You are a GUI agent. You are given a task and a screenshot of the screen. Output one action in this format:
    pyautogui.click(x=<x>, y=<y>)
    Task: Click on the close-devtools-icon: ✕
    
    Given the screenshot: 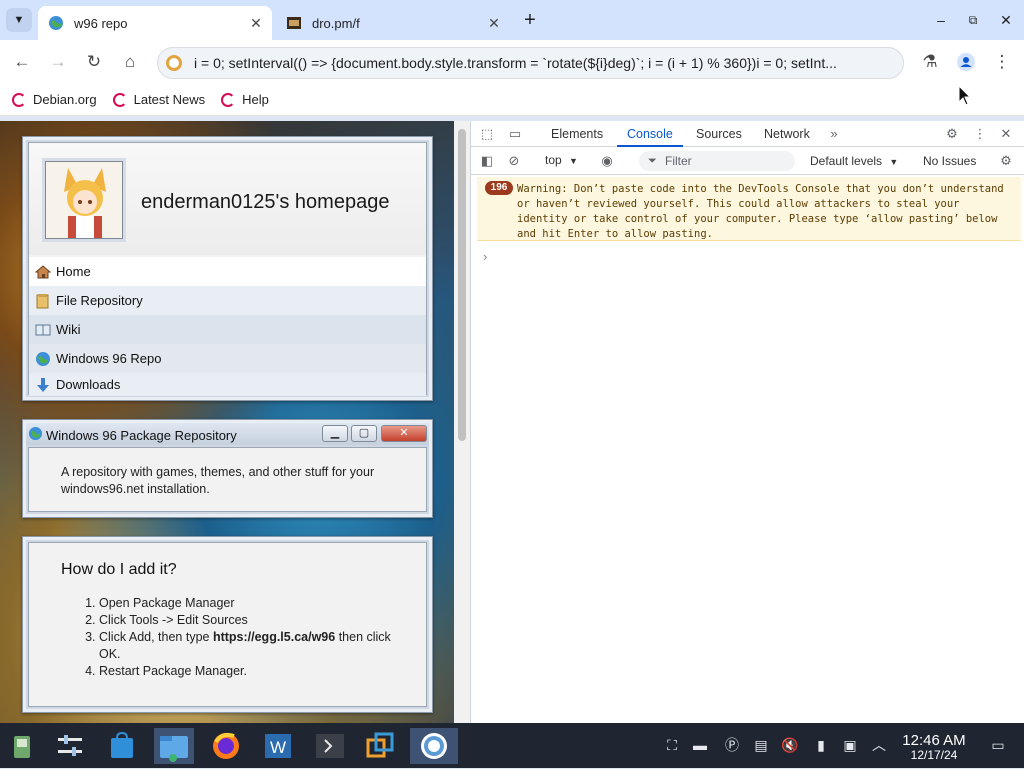 What is the action you would take?
    pyautogui.click(x=1006, y=134)
    